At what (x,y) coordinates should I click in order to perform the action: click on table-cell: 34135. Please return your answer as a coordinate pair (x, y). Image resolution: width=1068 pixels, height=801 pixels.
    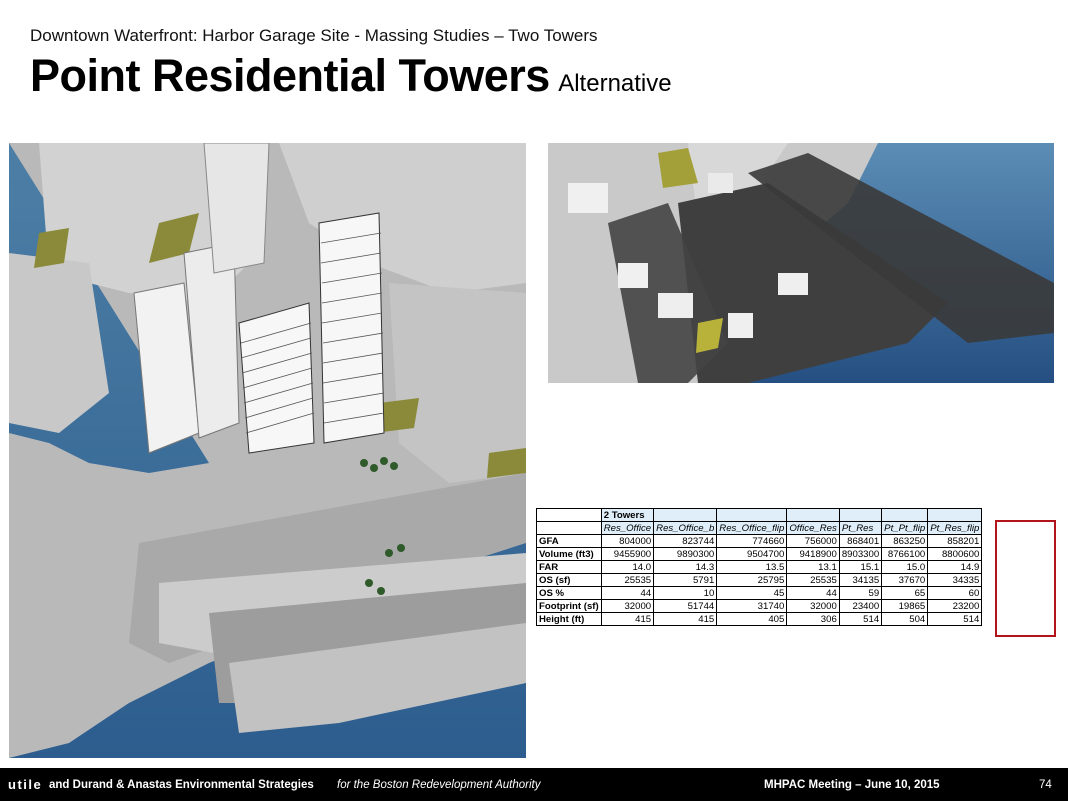
    Looking at the image, I should click on (860, 580).